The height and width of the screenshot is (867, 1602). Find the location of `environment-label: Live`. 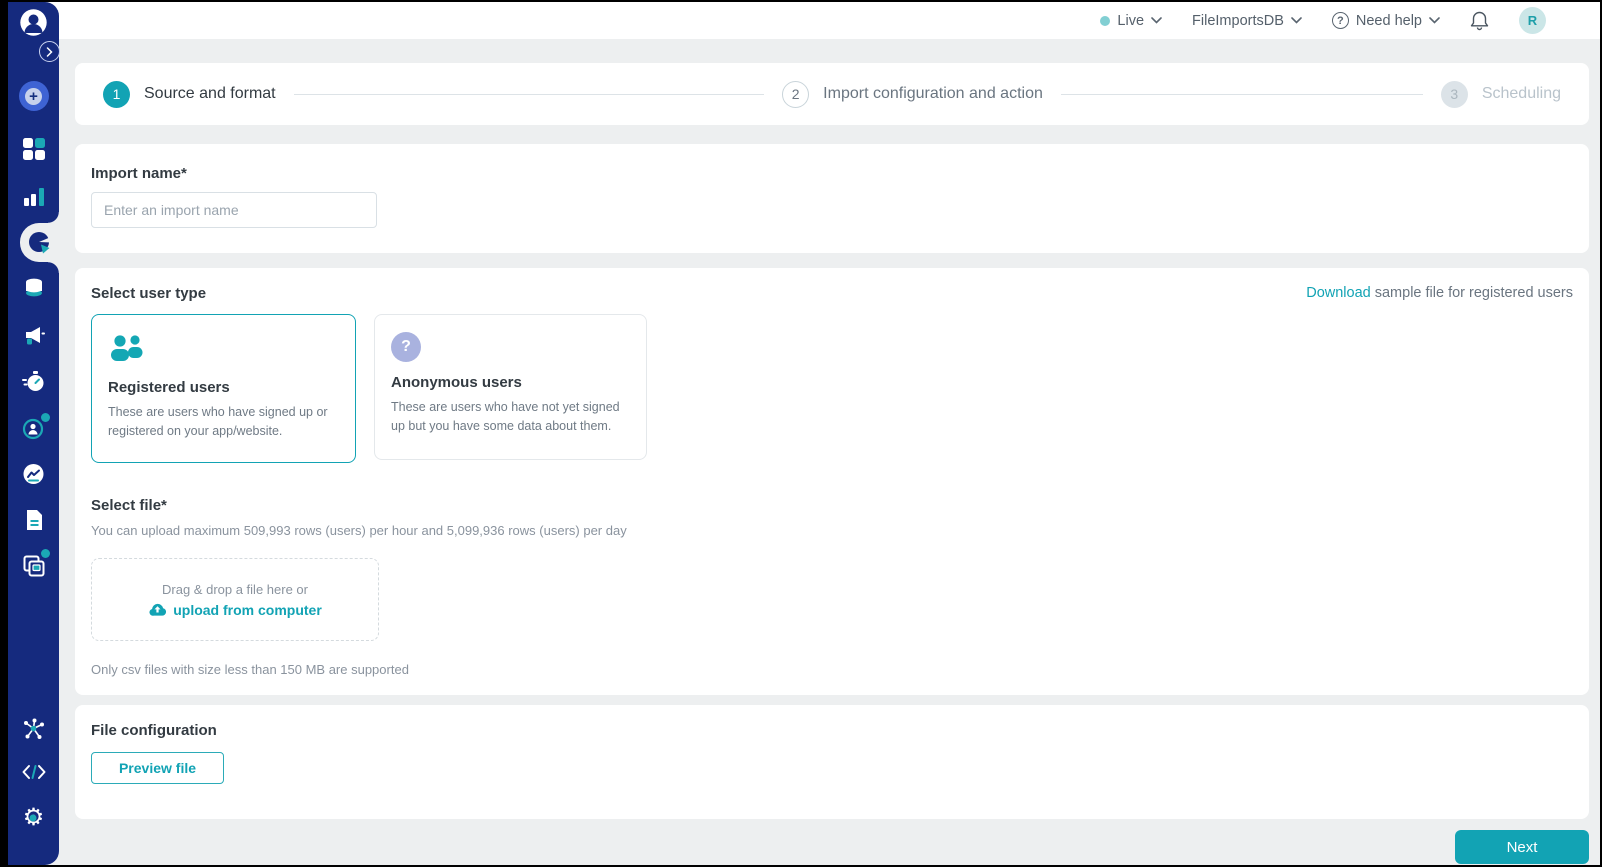

environment-label: Live is located at coordinates (1131, 20).